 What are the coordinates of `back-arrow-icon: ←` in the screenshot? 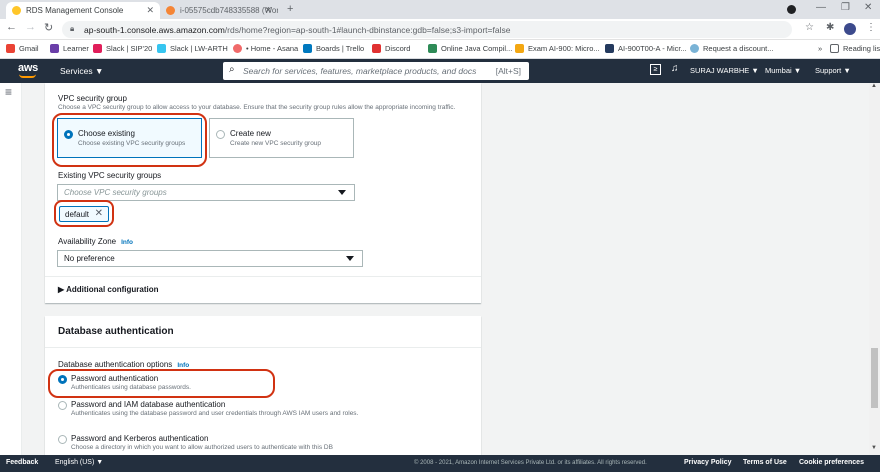 It's located at (11, 27).